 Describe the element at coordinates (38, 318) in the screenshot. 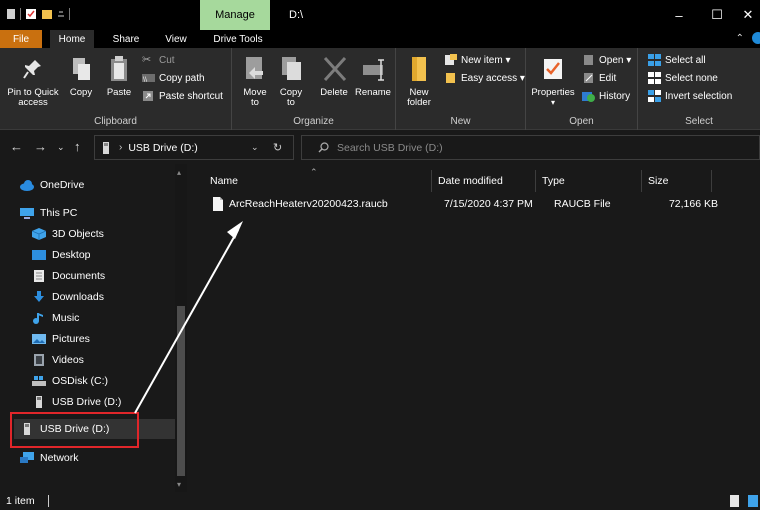

I see `music-icon` at that location.